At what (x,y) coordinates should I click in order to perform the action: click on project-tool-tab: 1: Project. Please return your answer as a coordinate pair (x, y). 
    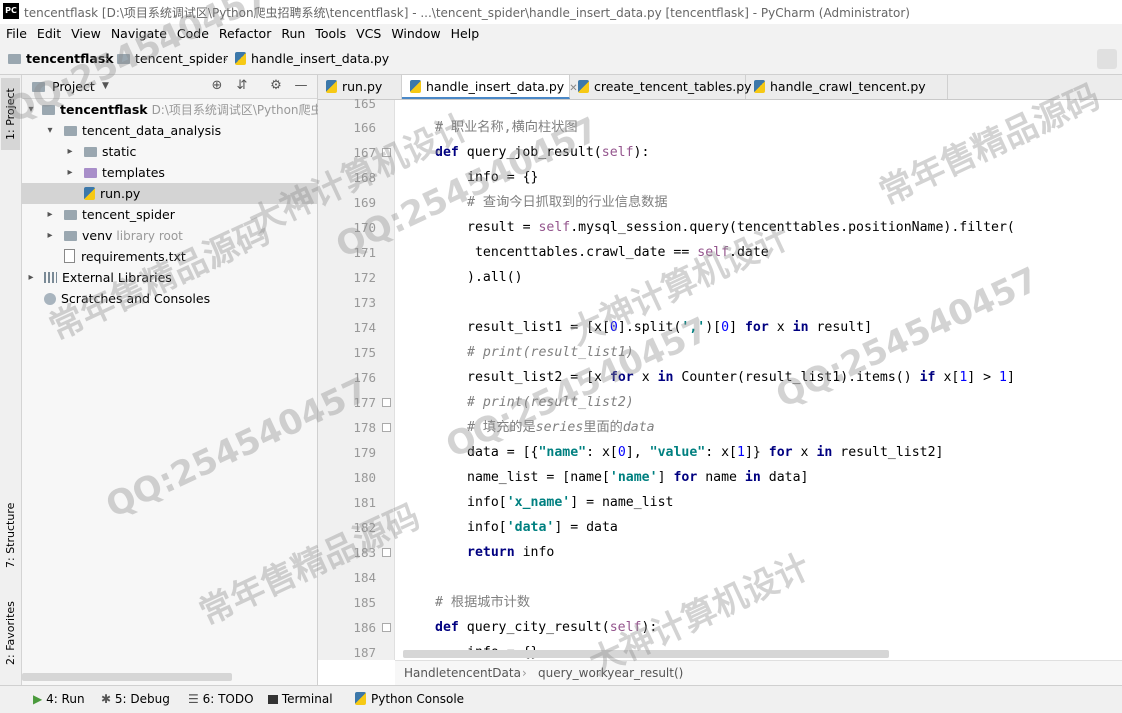
    Looking at the image, I should click on (10, 114).